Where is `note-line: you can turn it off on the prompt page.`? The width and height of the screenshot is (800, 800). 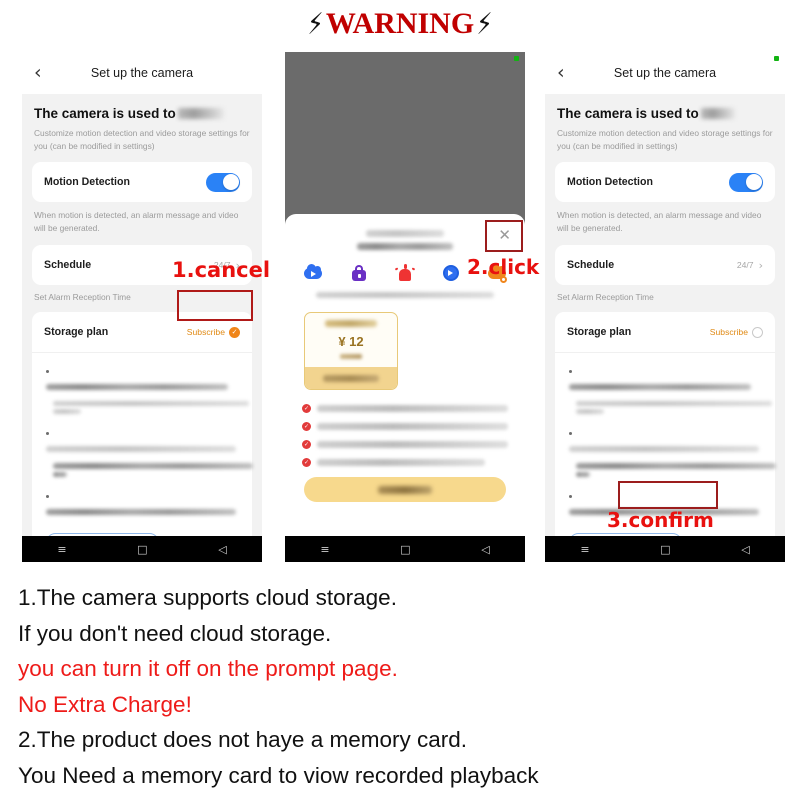
note-line: you can turn it off on the prompt page. is located at coordinates (208, 669).